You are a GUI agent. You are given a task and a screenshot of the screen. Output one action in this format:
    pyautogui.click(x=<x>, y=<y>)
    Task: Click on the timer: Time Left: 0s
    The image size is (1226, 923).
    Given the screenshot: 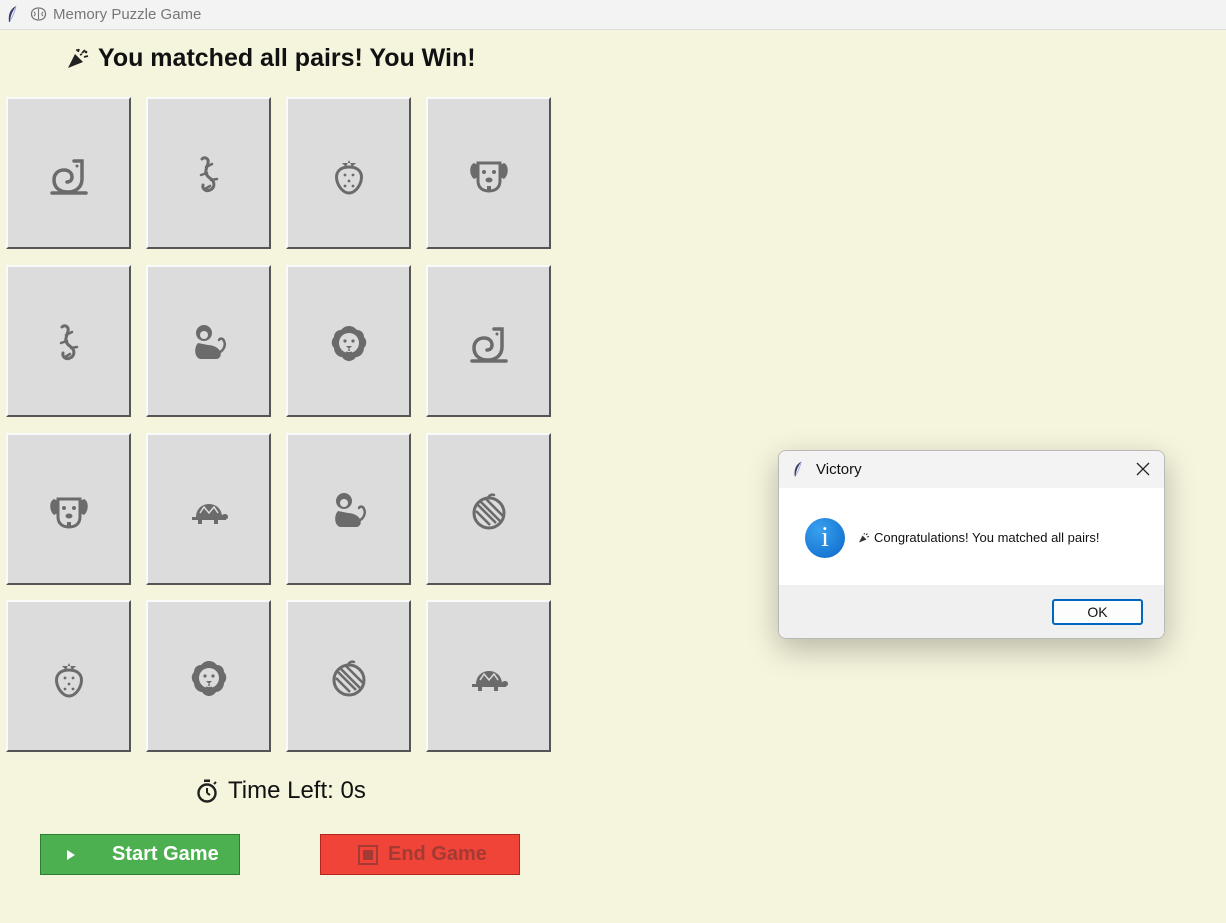 What is the action you would take?
    pyautogui.click(x=281, y=791)
    